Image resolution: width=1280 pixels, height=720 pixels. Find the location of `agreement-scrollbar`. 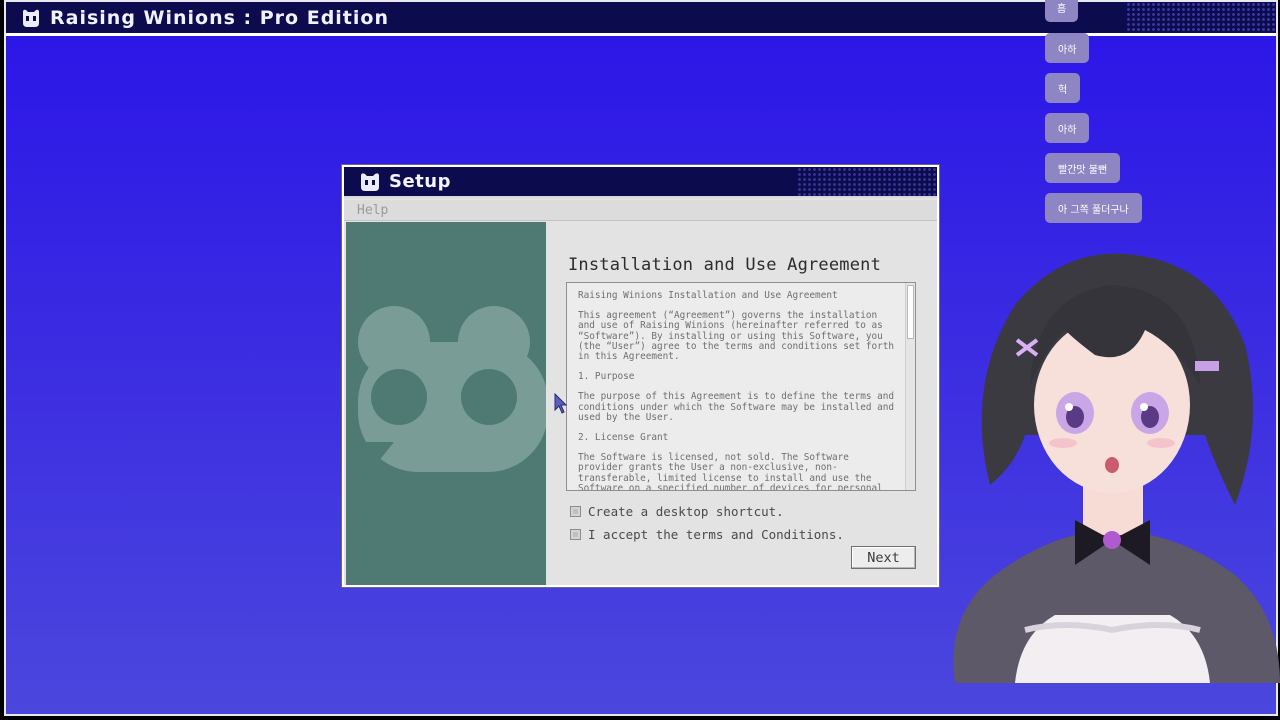

agreement-scrollbar is located at coordinates (910, 386).